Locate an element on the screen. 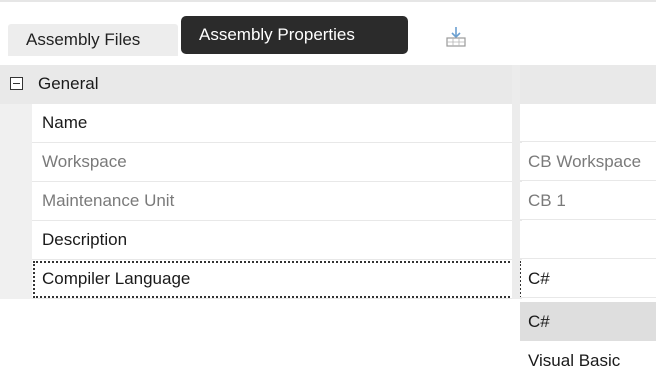 The height and width of the screenshot is (380, 656). category-value-area is located at coordinates (588, 84).